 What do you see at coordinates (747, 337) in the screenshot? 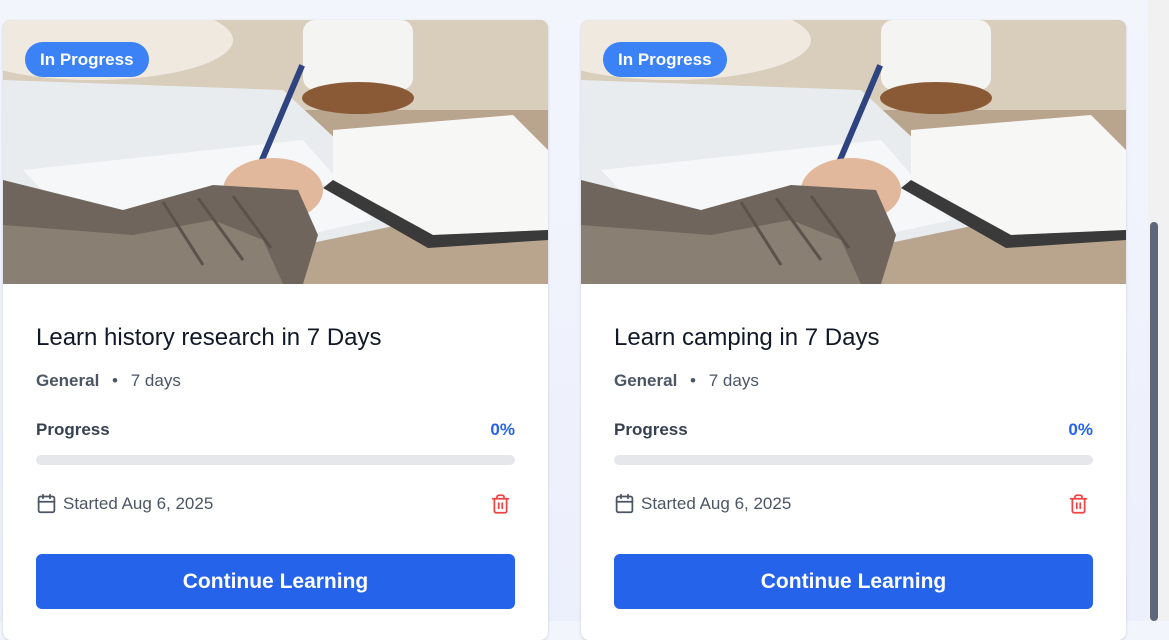
I see `course-title: Learn camping in 7 Days` at bounding box center [747, 337].